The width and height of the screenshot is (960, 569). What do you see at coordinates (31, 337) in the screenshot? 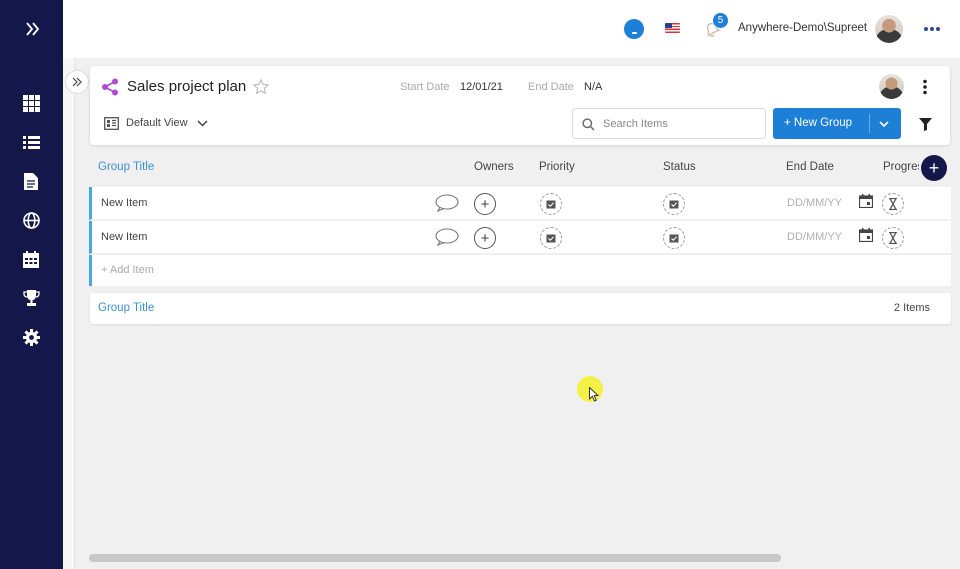
I see `gear-icon` at bounding box center [31, 337].